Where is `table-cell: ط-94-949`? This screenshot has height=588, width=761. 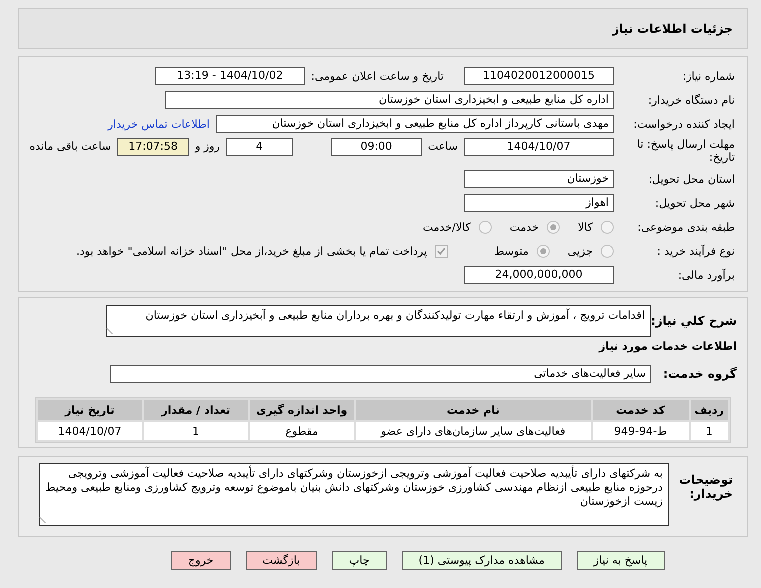
table-cell: ط-94-949 is located at coordinates (640, 431).